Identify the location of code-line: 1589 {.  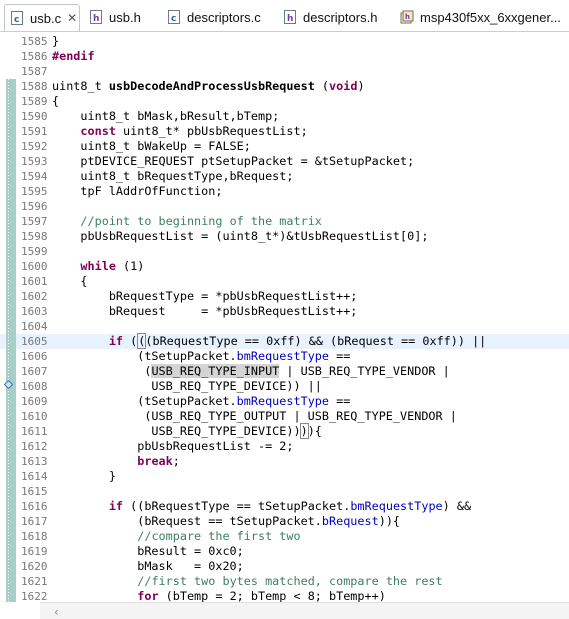
(284, 101).